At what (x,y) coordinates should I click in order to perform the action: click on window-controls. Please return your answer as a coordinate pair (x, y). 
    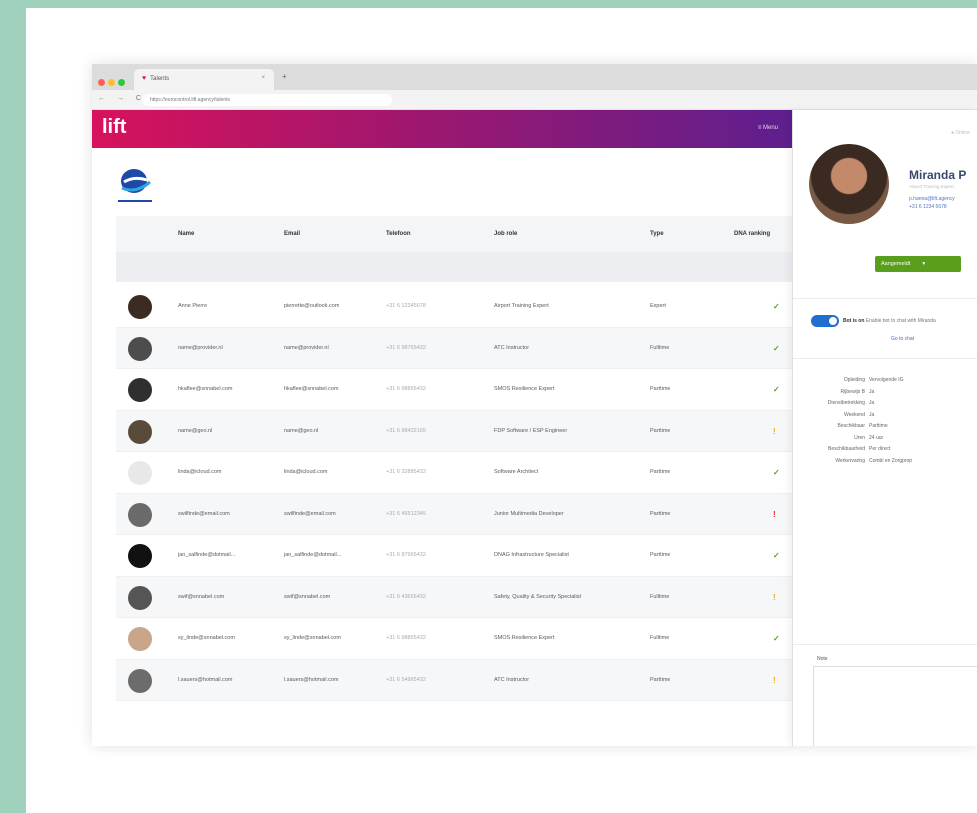
    Looking at the image, I should click on (113, 82).